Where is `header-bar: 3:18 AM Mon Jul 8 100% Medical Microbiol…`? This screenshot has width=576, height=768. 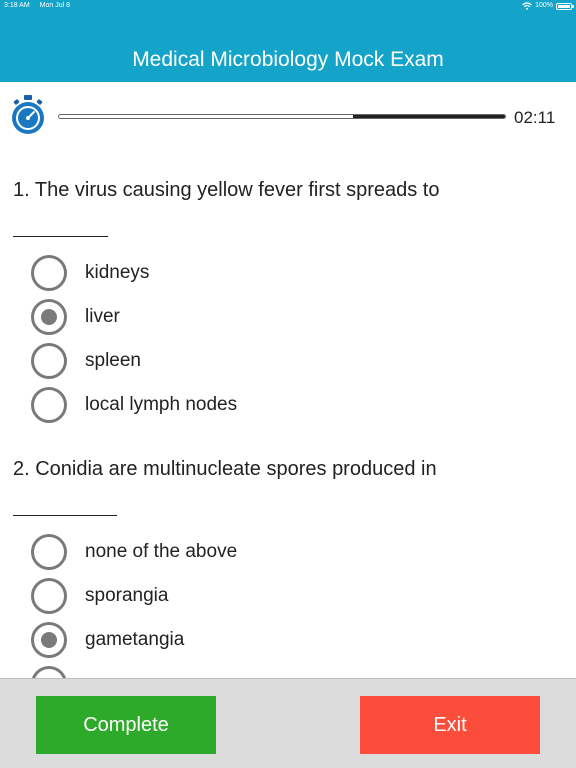 header-bar: 3:18 AM Mon Jul 8 100% Medical Microbiol… is located at coordinates (288, 41).